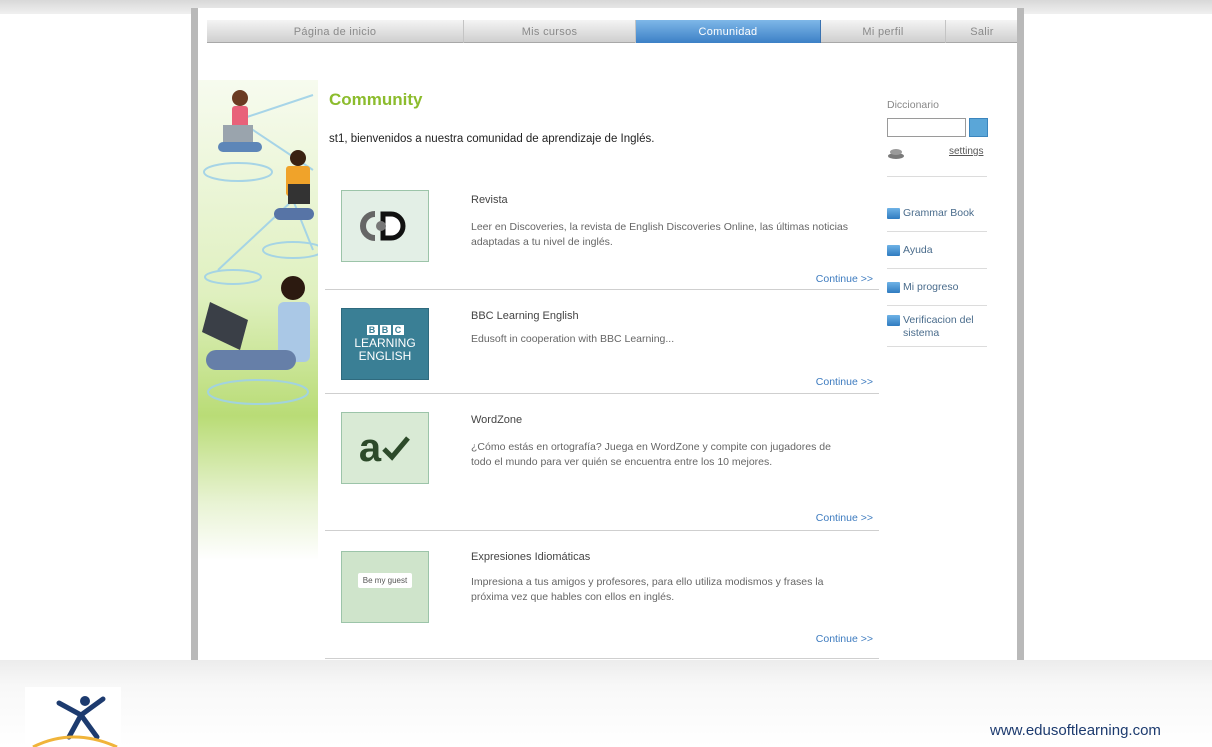  What do you see at coordinates (335, 31) in the screenshot?
I see `nav-home: Página de inicio` at bounding box center [335, 31].